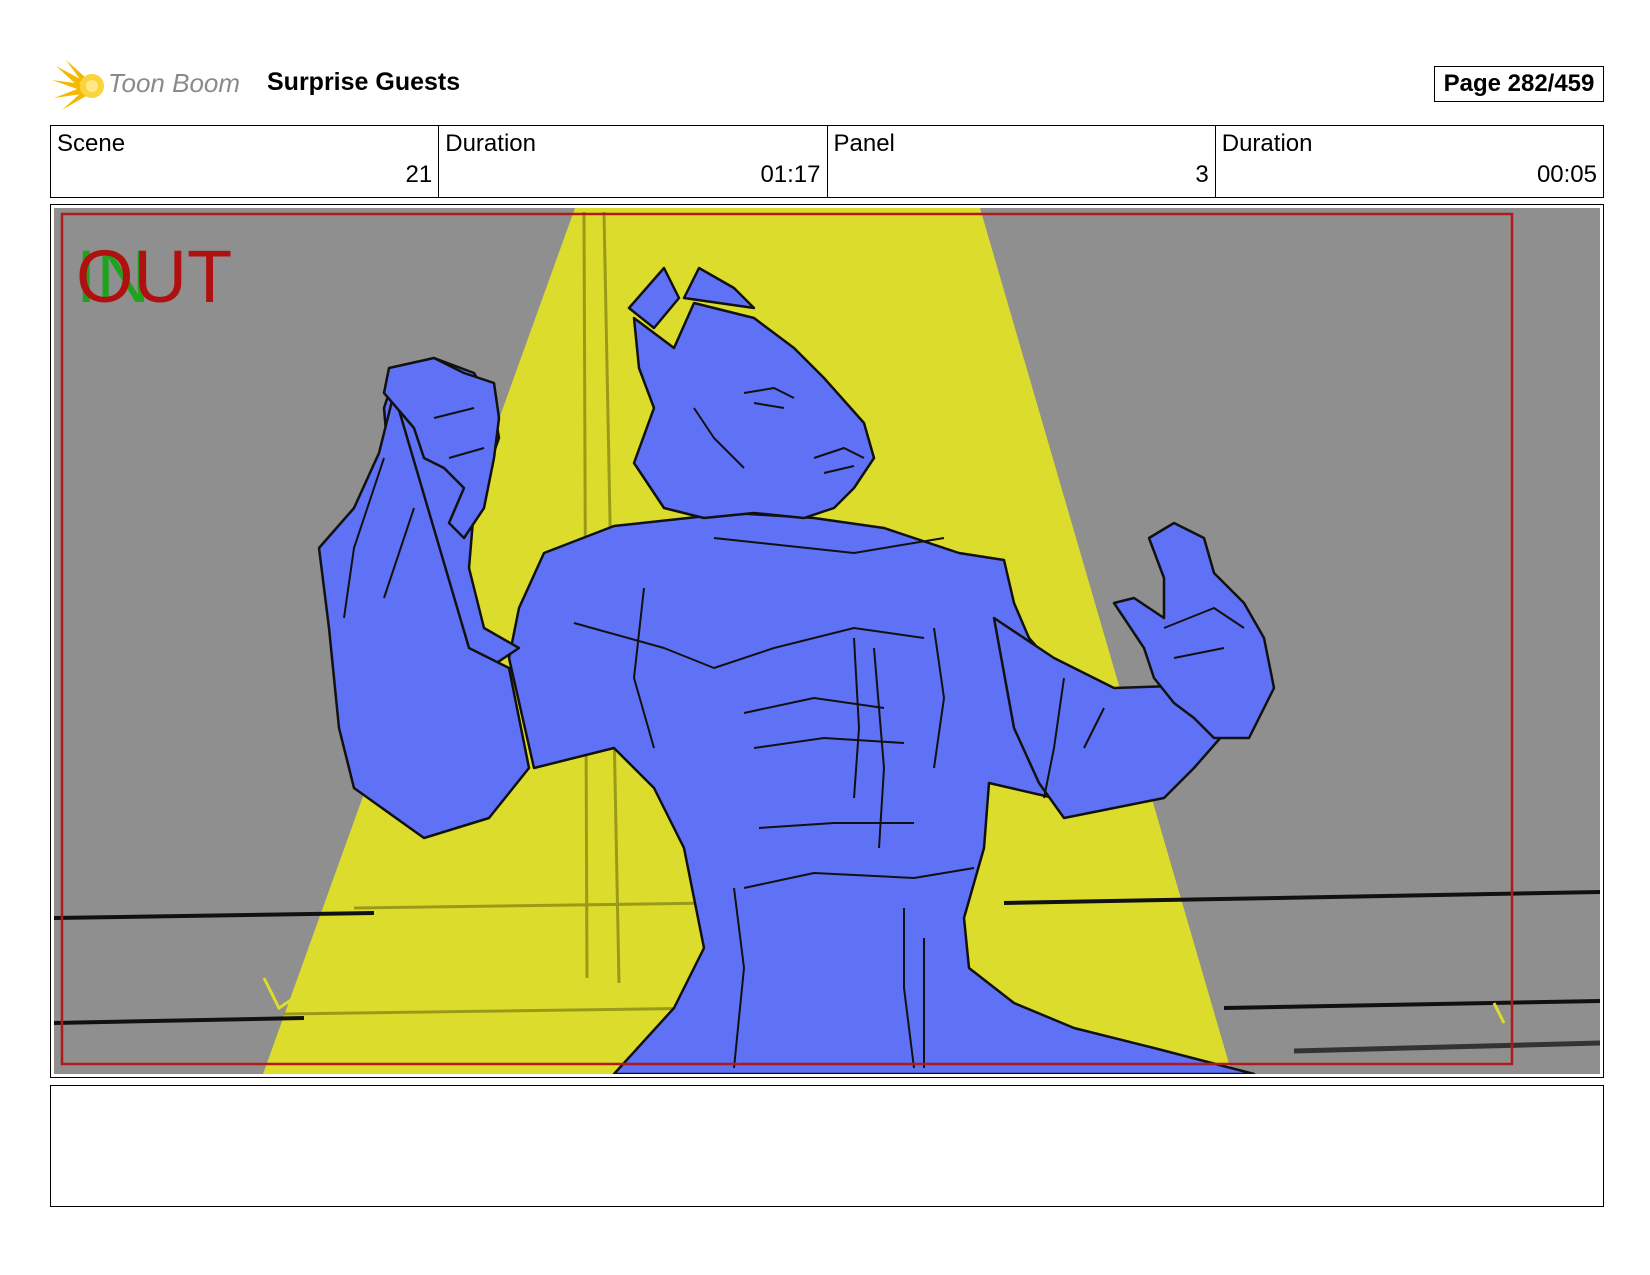  What do you see at coordinates (490, 143) in the screenshot?
I see `scene-duration-label: Duration` at bounding box center [490, 143].